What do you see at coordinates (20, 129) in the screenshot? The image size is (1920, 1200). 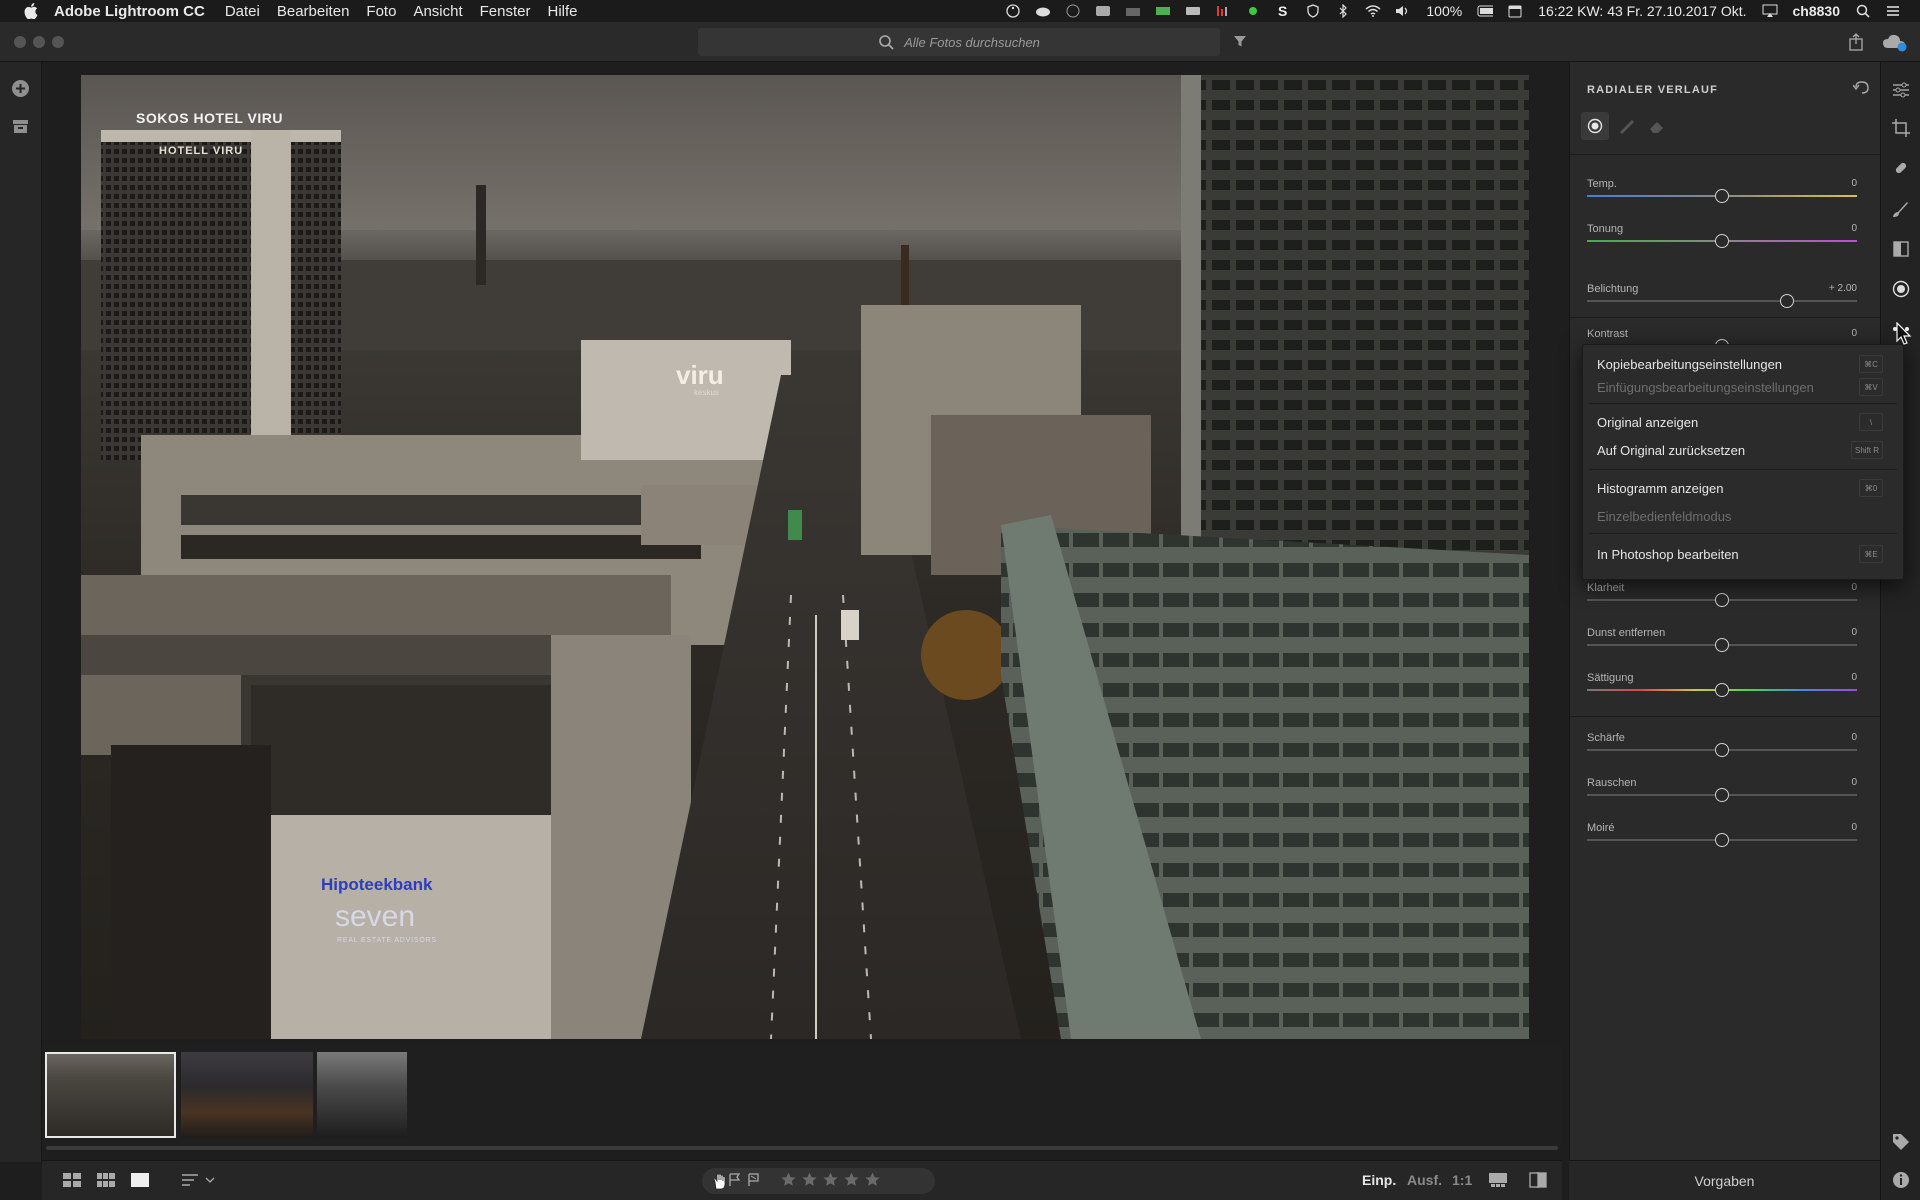 I see `library-icon` at bounding box center [20, 129].